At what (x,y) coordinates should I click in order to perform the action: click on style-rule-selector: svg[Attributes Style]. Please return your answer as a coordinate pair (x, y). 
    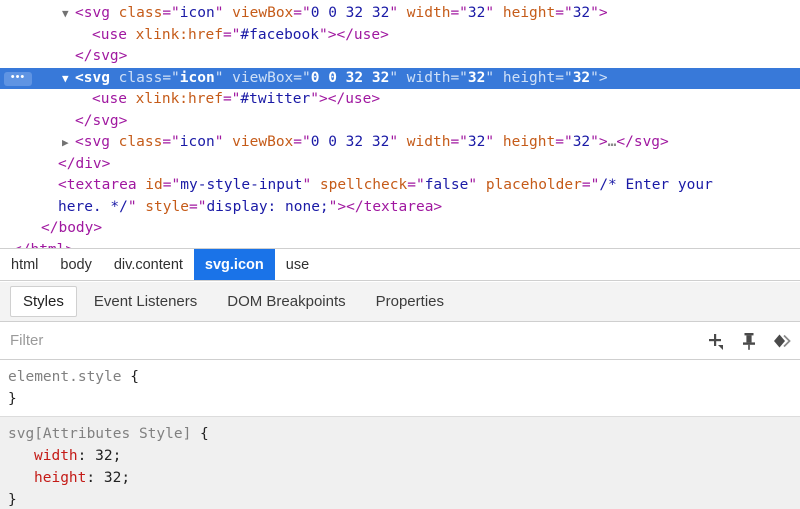
    Looking at the image, I should click on (99, 434).